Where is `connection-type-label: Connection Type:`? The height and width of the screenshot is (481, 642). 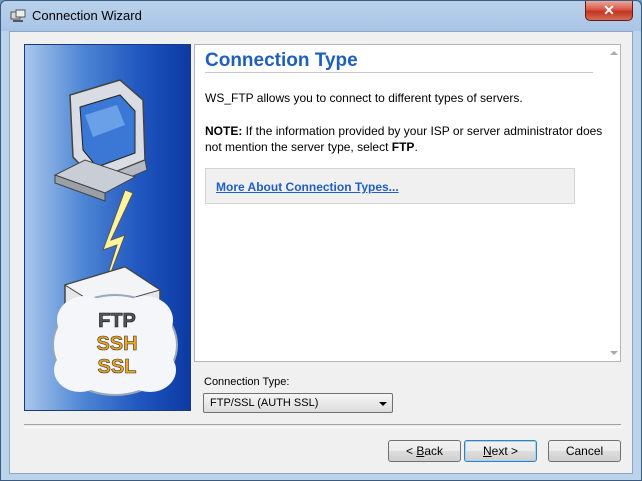
connection-type-label: Connection Type: is located at coordinates (247, 382).